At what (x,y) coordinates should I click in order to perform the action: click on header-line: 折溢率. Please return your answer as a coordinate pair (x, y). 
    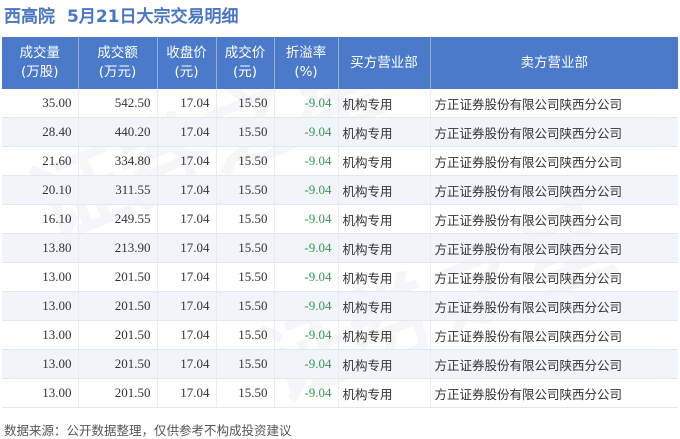
    Looking at the image, I should click on (306, 53).